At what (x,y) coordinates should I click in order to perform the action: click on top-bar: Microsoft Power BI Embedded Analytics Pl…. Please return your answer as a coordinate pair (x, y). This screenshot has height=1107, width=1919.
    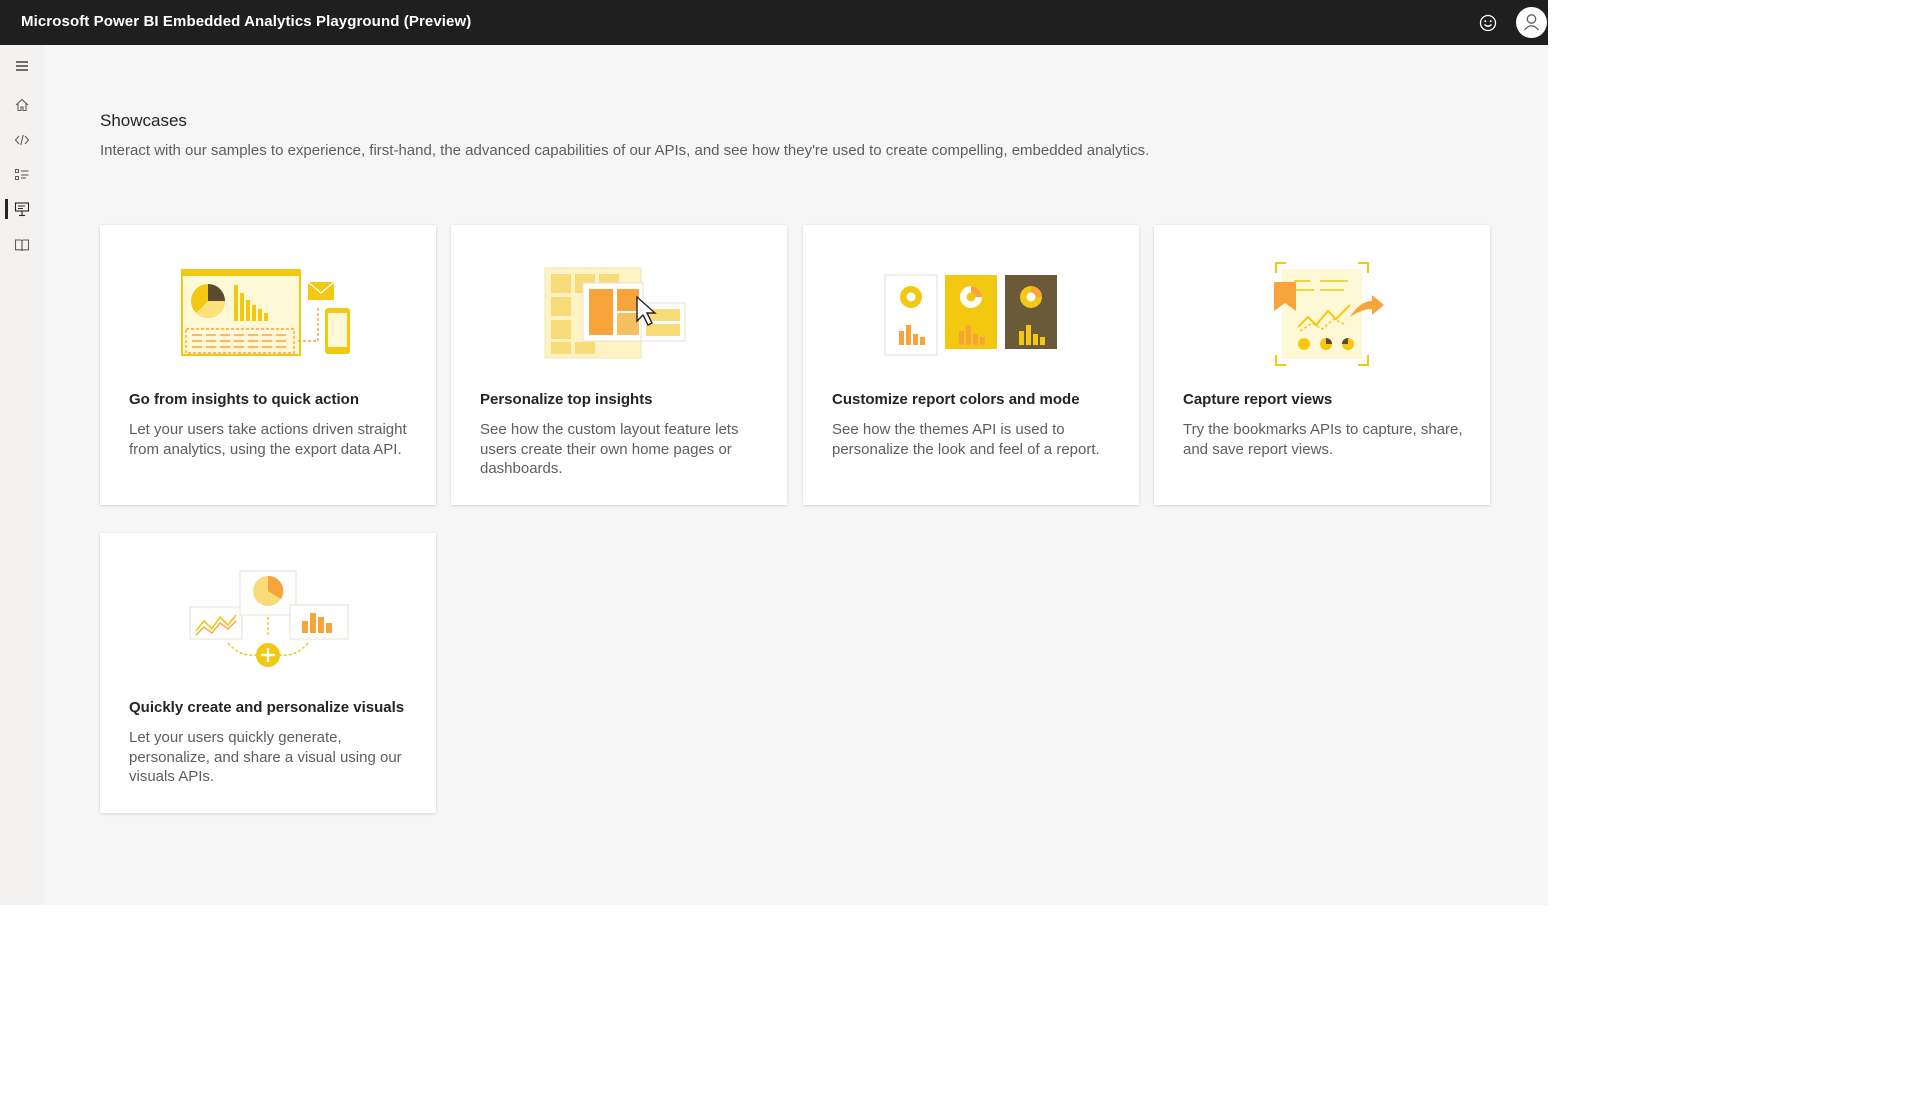
    Looking at the image, I should click on (774, 22).